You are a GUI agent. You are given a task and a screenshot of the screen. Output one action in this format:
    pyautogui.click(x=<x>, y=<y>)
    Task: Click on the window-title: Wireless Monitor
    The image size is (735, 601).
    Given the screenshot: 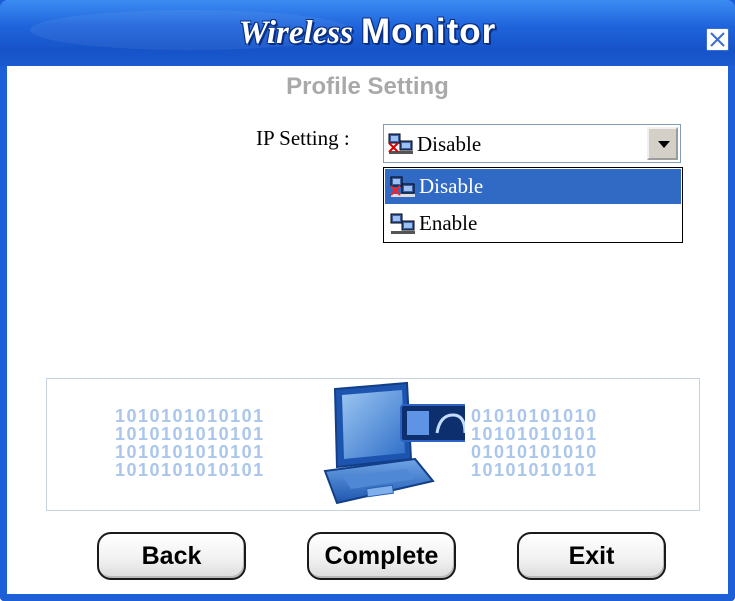 What is the action you would take?
    pyautogui.click(x=367, y=32)
    